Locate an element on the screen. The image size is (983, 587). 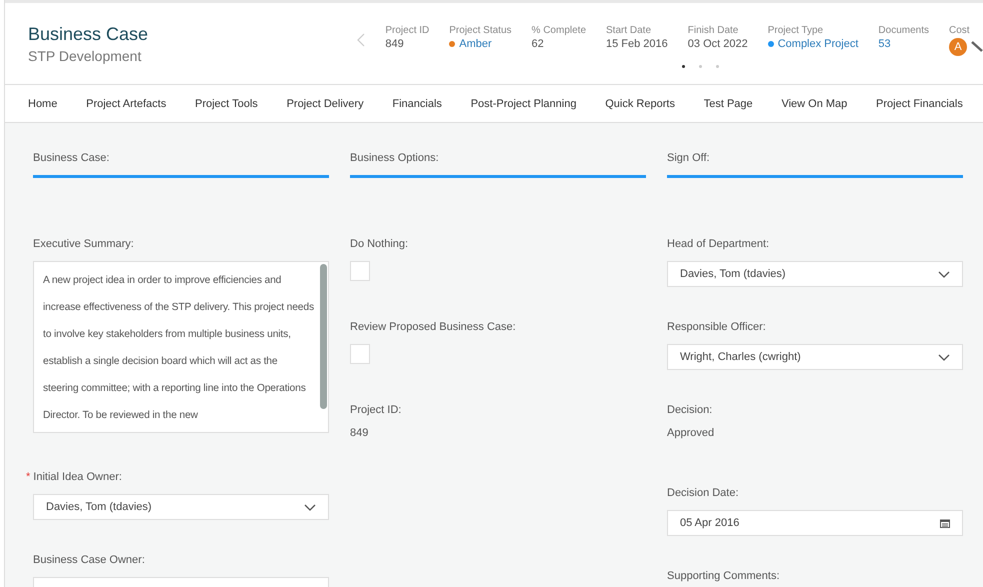
nav-link: Financials is located at coordinates (417, 104).